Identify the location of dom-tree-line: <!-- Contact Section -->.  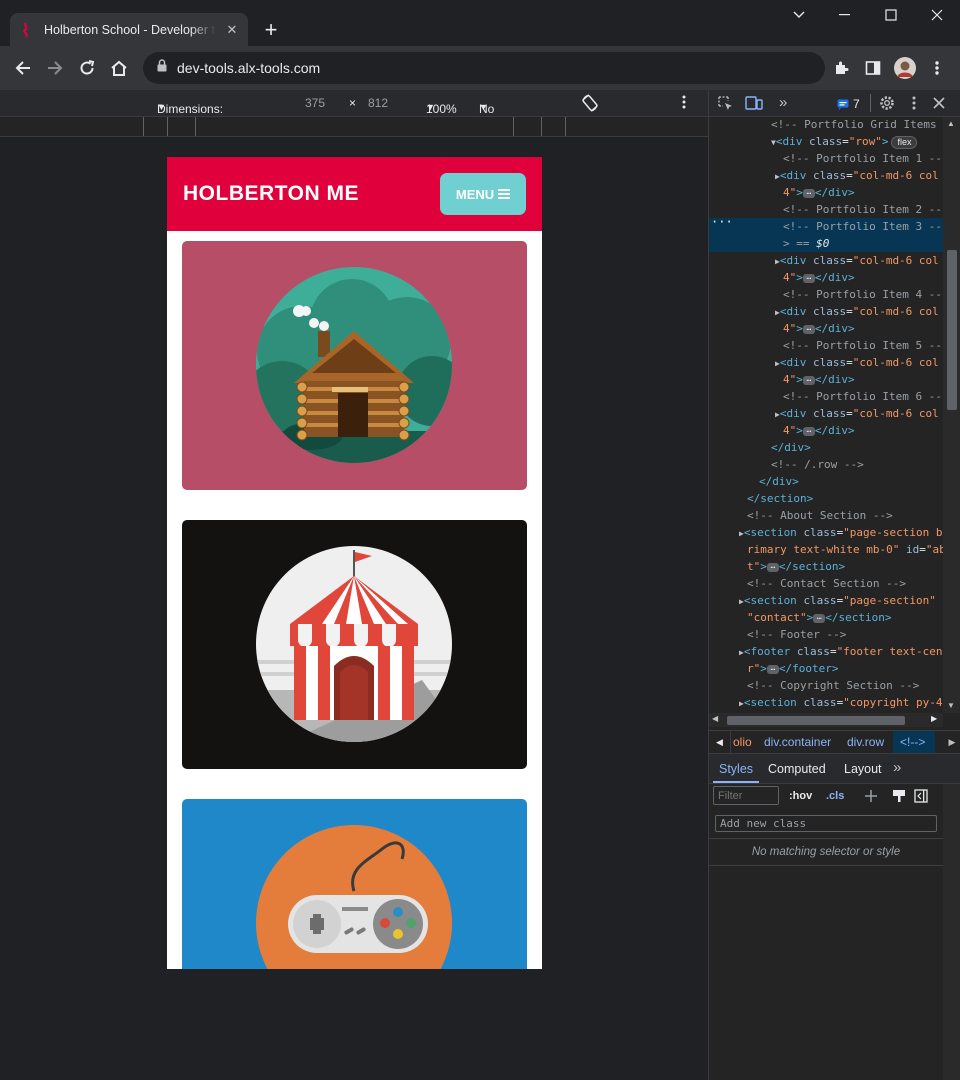
(826, 583).